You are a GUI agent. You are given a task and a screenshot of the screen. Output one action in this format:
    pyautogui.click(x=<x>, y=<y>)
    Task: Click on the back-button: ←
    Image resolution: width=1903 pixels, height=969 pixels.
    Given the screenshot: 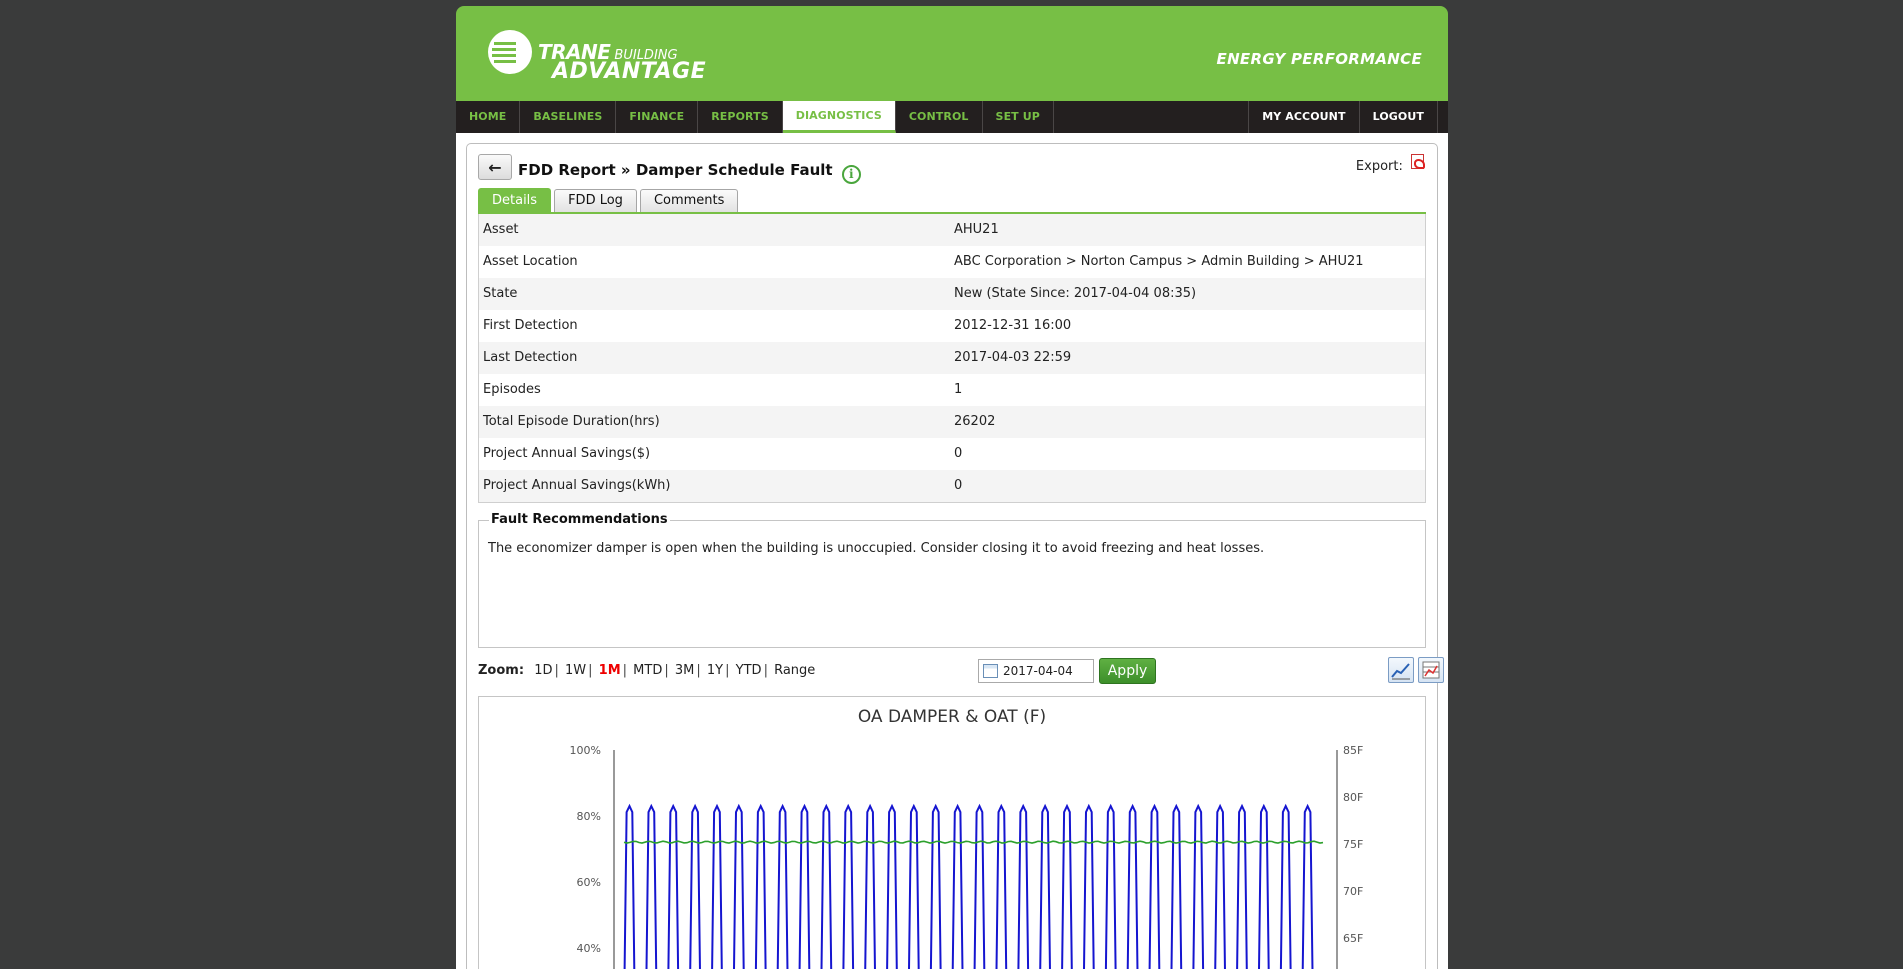 What is the action you would take?
    pyautogui.click(x=495, y=167)
    